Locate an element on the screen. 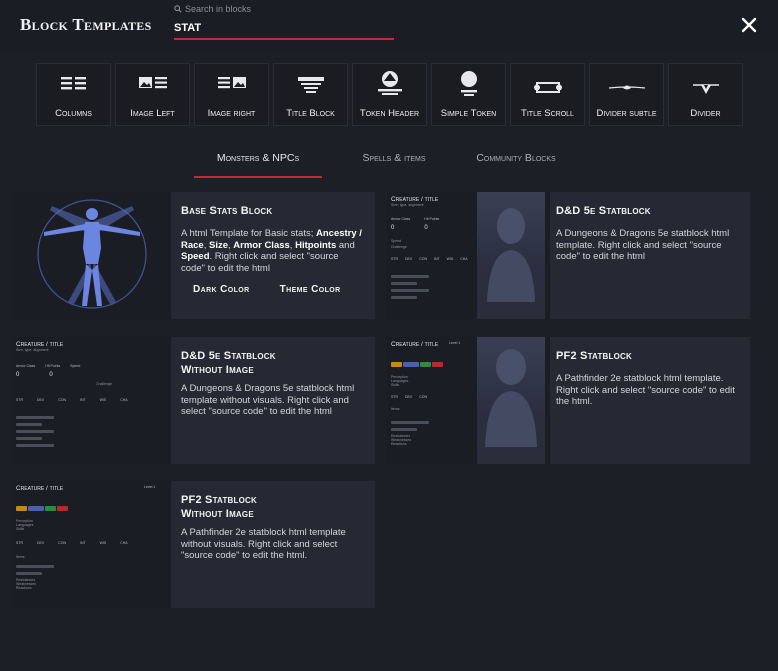 The image size is (778, 671). token-header-icon is located at coordinates (389, 83).